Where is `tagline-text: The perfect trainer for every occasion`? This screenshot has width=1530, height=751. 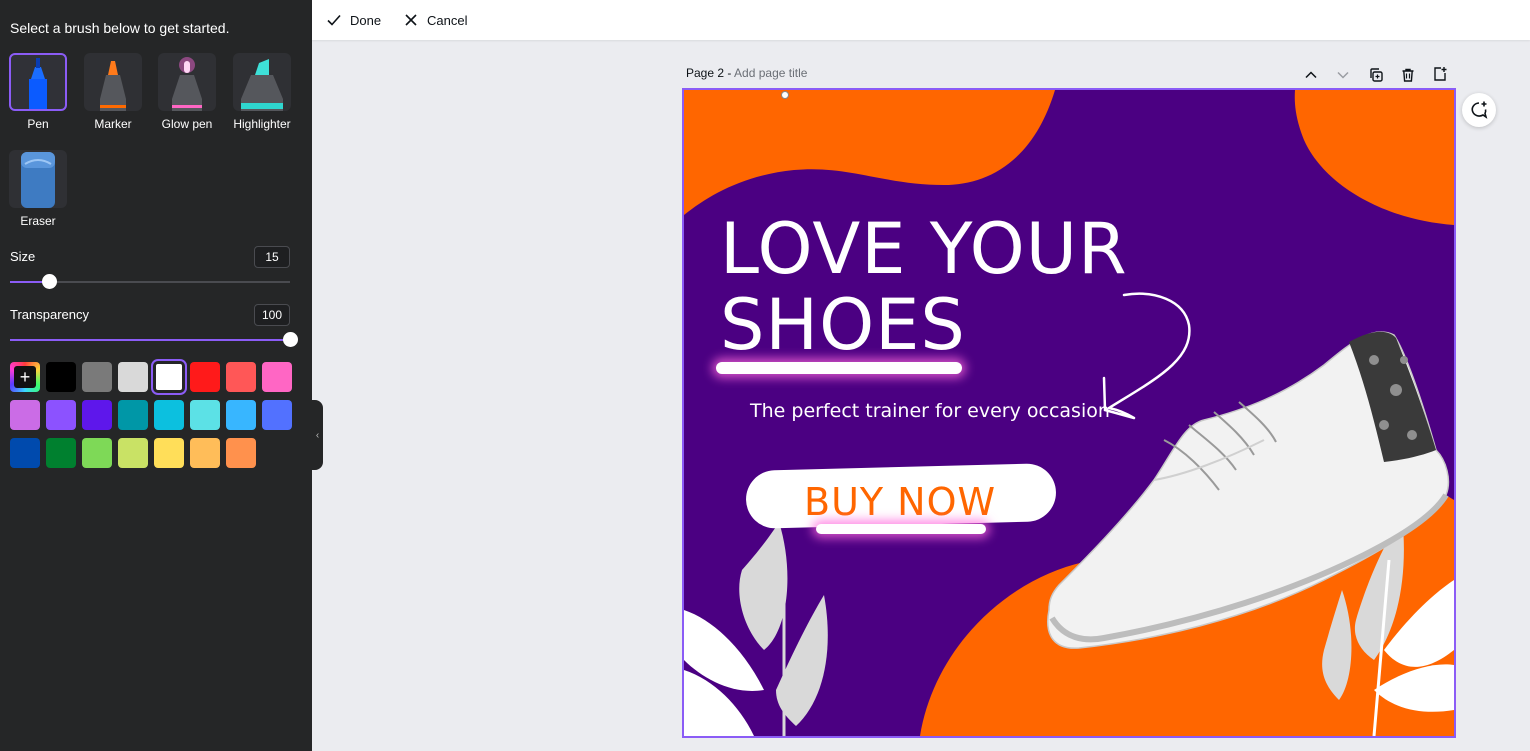
tagline-text: The perfect trainer for every occasion is located at coordinates (930, 411).